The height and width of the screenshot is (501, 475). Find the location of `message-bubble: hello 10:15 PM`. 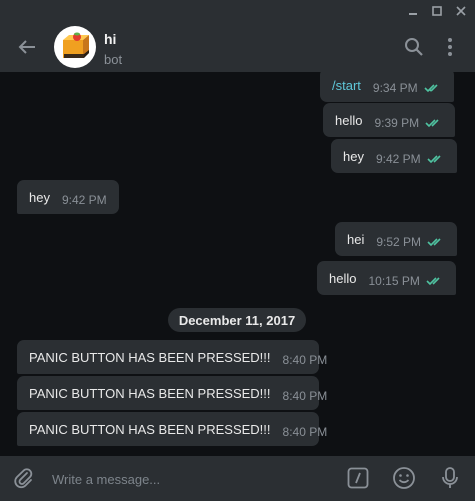

message-bubble: hello 10:15 PM is located at coordinates (386, 278).